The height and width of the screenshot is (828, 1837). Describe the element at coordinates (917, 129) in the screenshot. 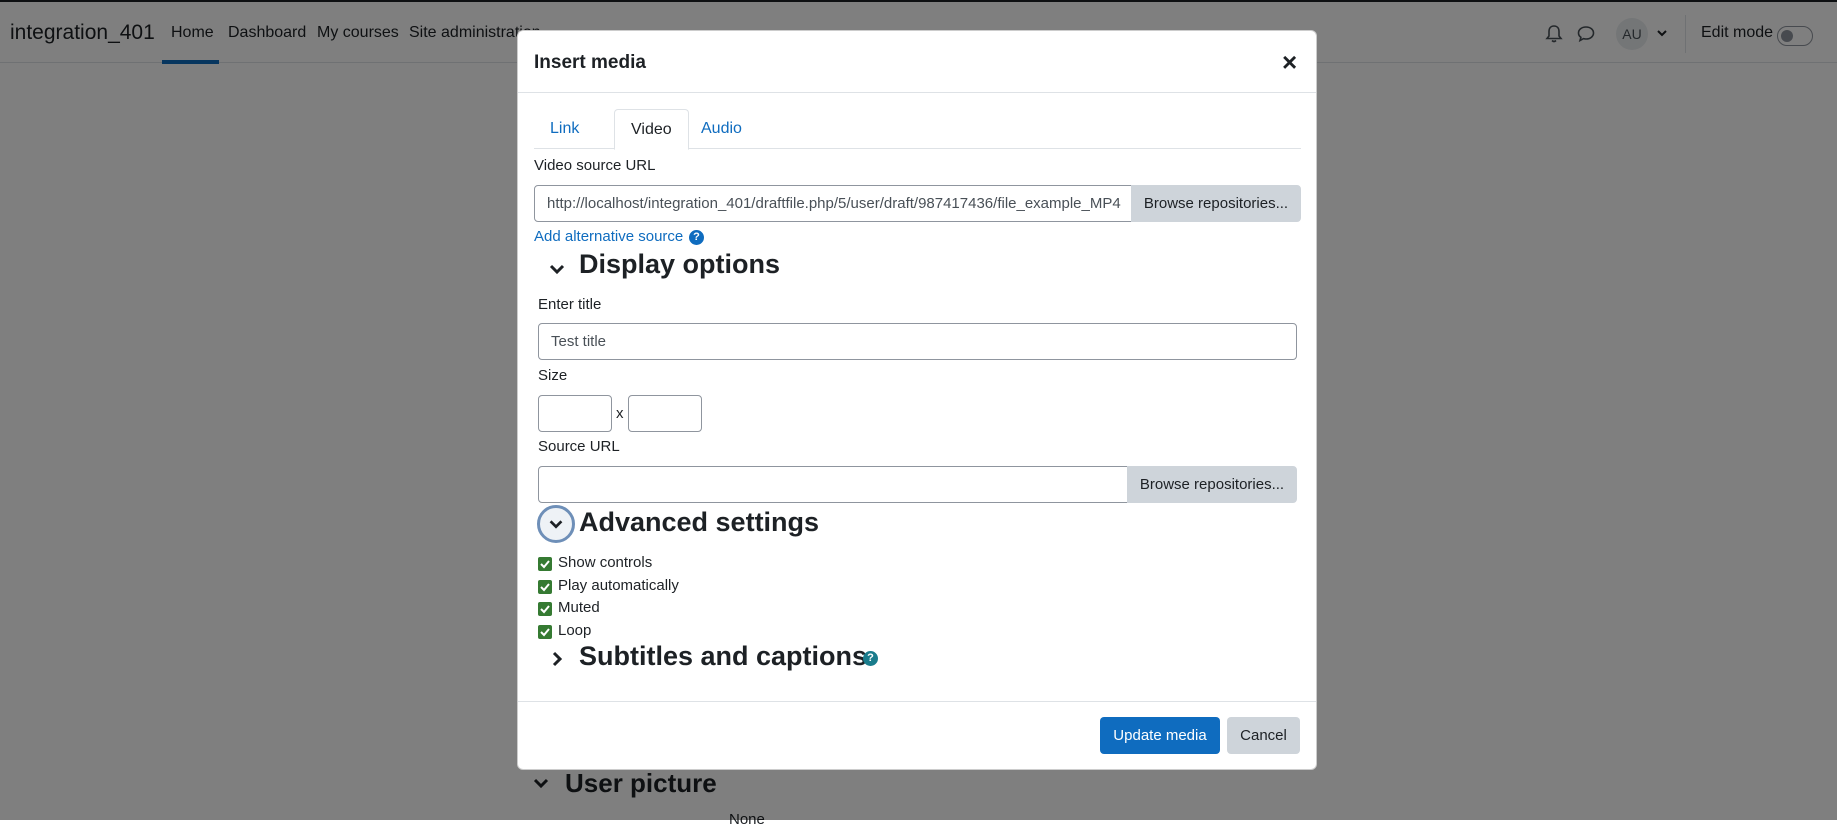

I see `media-tabs: Link Video Audio` at that location.